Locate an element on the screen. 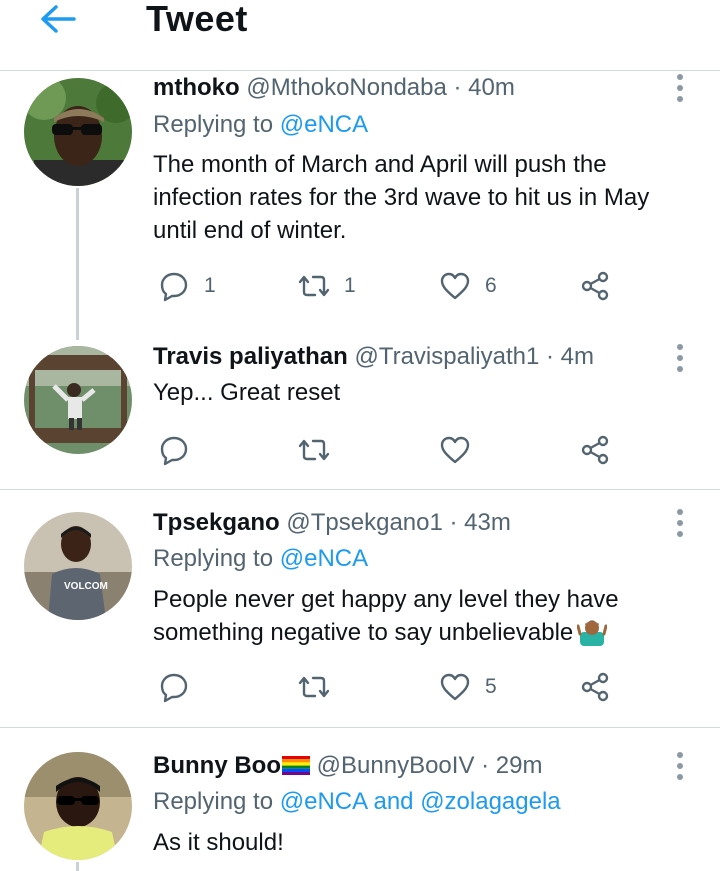 Image resolution: width=720 pixels, height=871 pixels. more-vertical-icon is located at coordinates (680, 766).